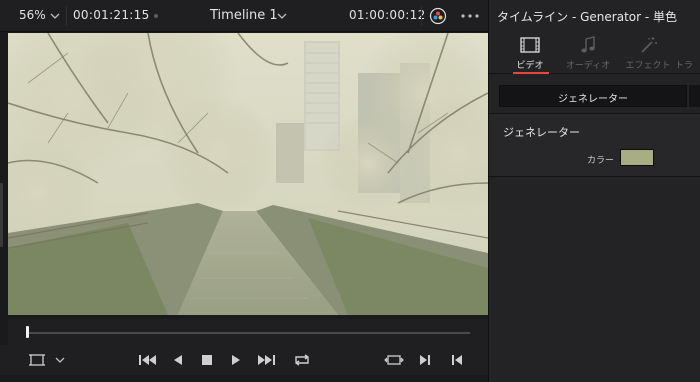 Image resolution: width=700 pixels, height=382 pixels. I want to click on match-frame-button, so click(394, 360).